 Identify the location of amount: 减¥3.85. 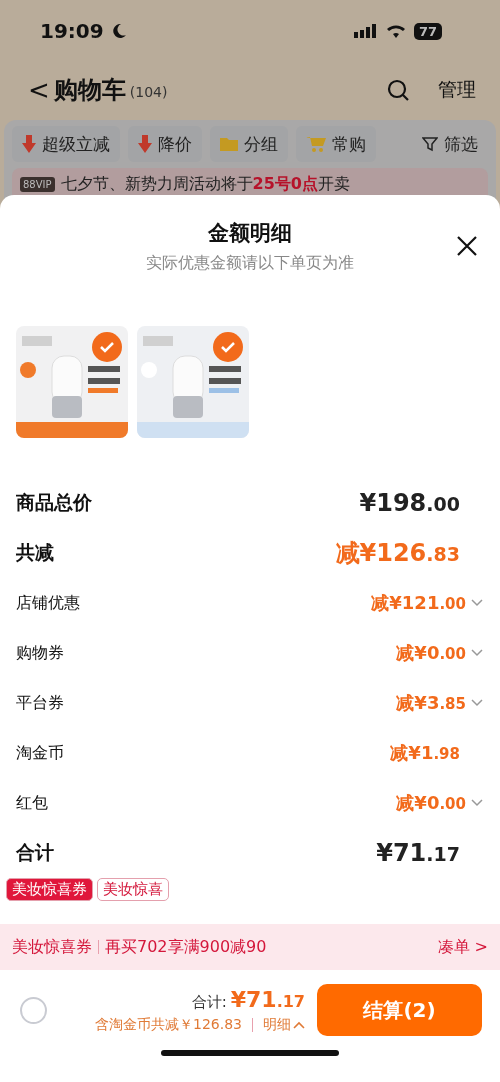
(431, 703).